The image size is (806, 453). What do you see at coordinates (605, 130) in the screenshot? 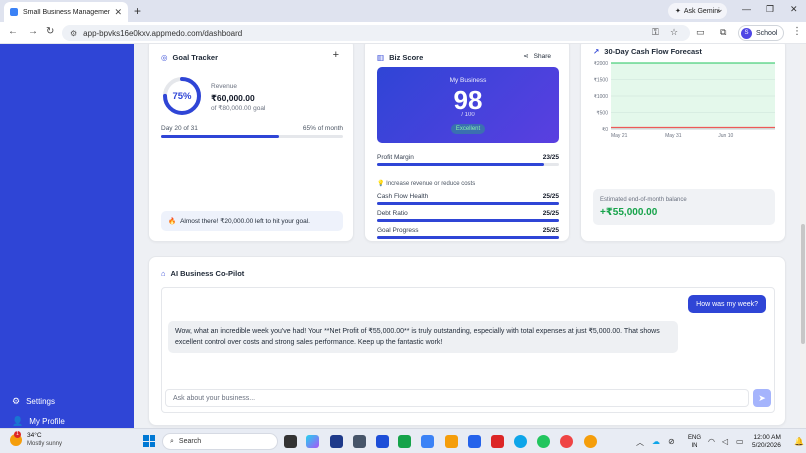
I see `y-tick-label: ₹0` at bounding box center [605, 130].